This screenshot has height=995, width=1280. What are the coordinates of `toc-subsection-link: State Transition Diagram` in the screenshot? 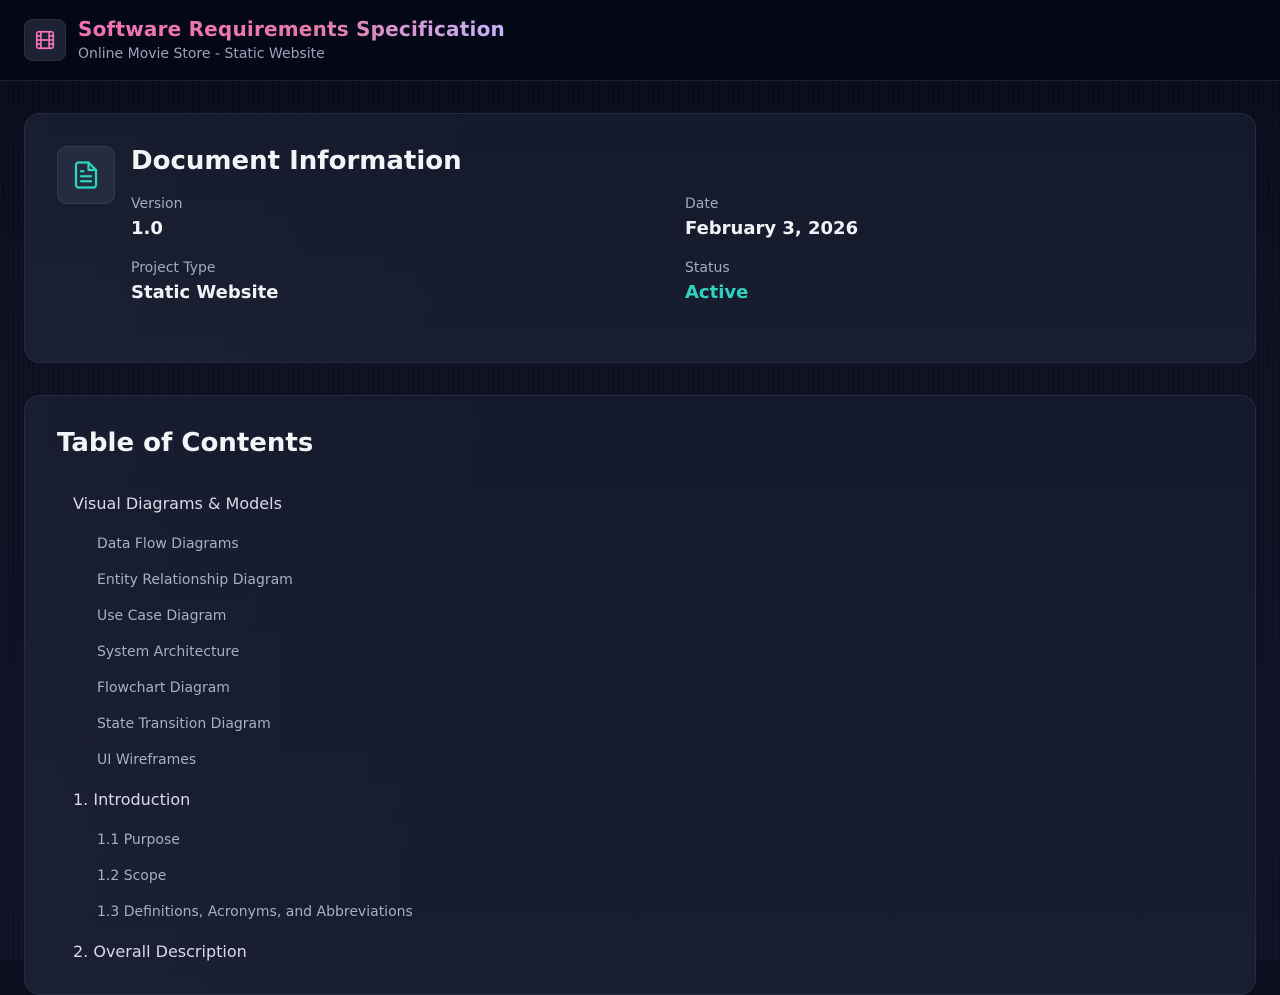 It's located at (373, 724).